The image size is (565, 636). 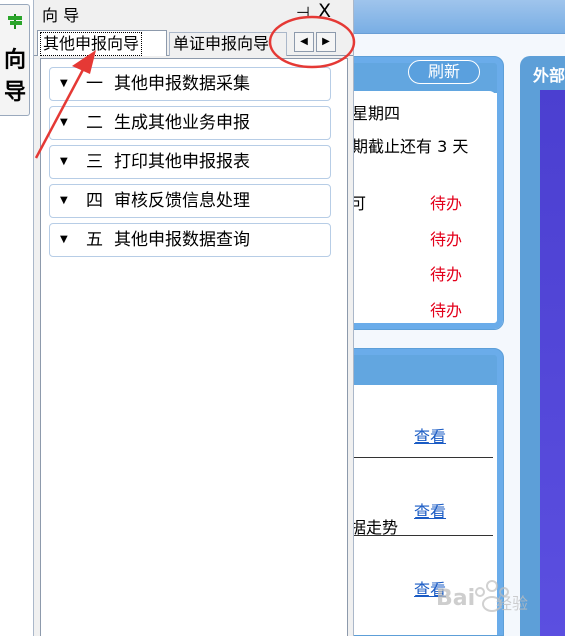 What do you see at coordinates (91, 44) in the screenshot?
I see `tab-label: 其他申报向导` at bounding box center [91, 44].